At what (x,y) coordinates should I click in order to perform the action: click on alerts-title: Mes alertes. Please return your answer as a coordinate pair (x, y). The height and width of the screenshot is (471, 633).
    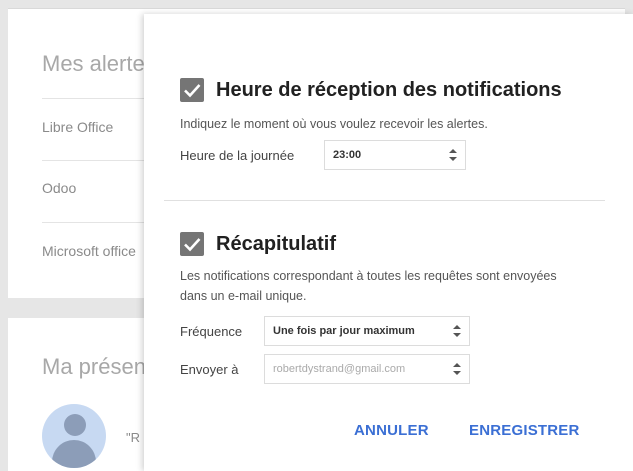
    Looking at the image, I should click on (99, 63).